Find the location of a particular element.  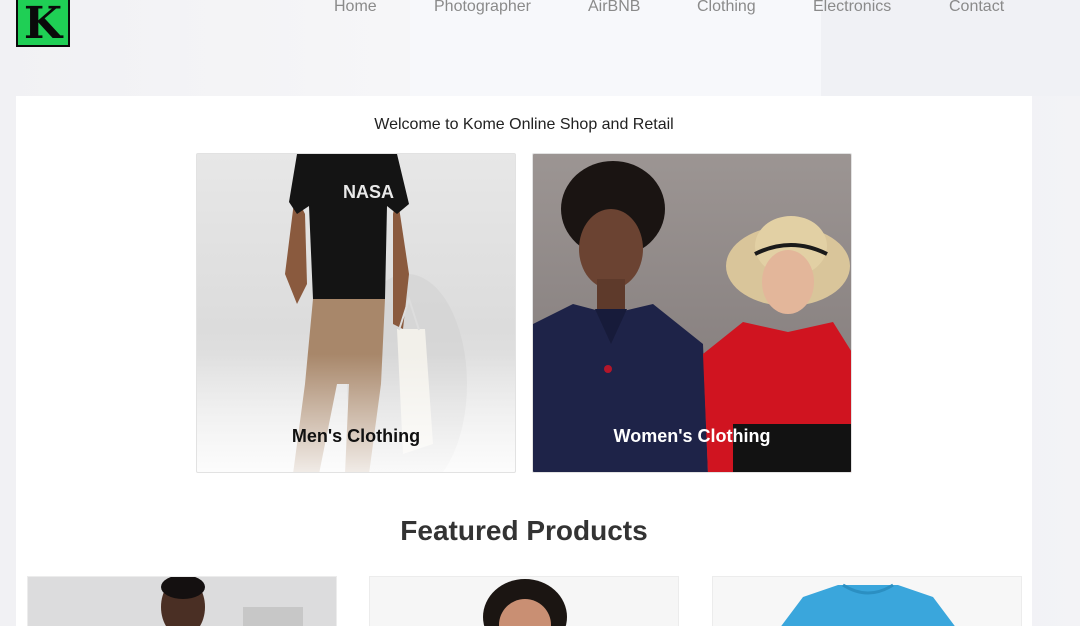

nav-photographer: Photographer is located at coordinates (482, 8).